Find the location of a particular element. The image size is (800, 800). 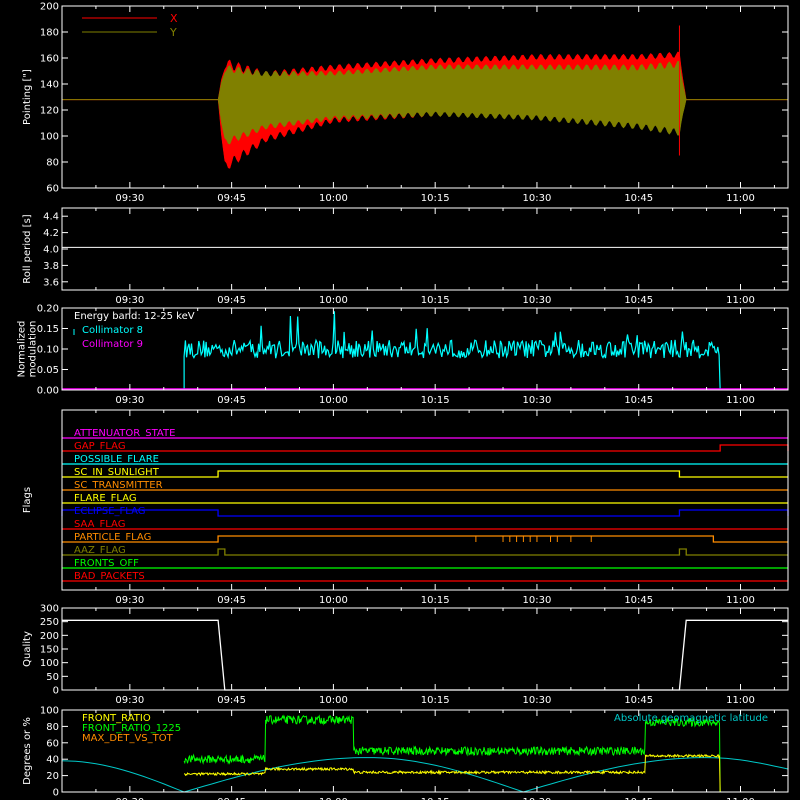

y-tick-label: 20 is located at coordinates (52, 776).